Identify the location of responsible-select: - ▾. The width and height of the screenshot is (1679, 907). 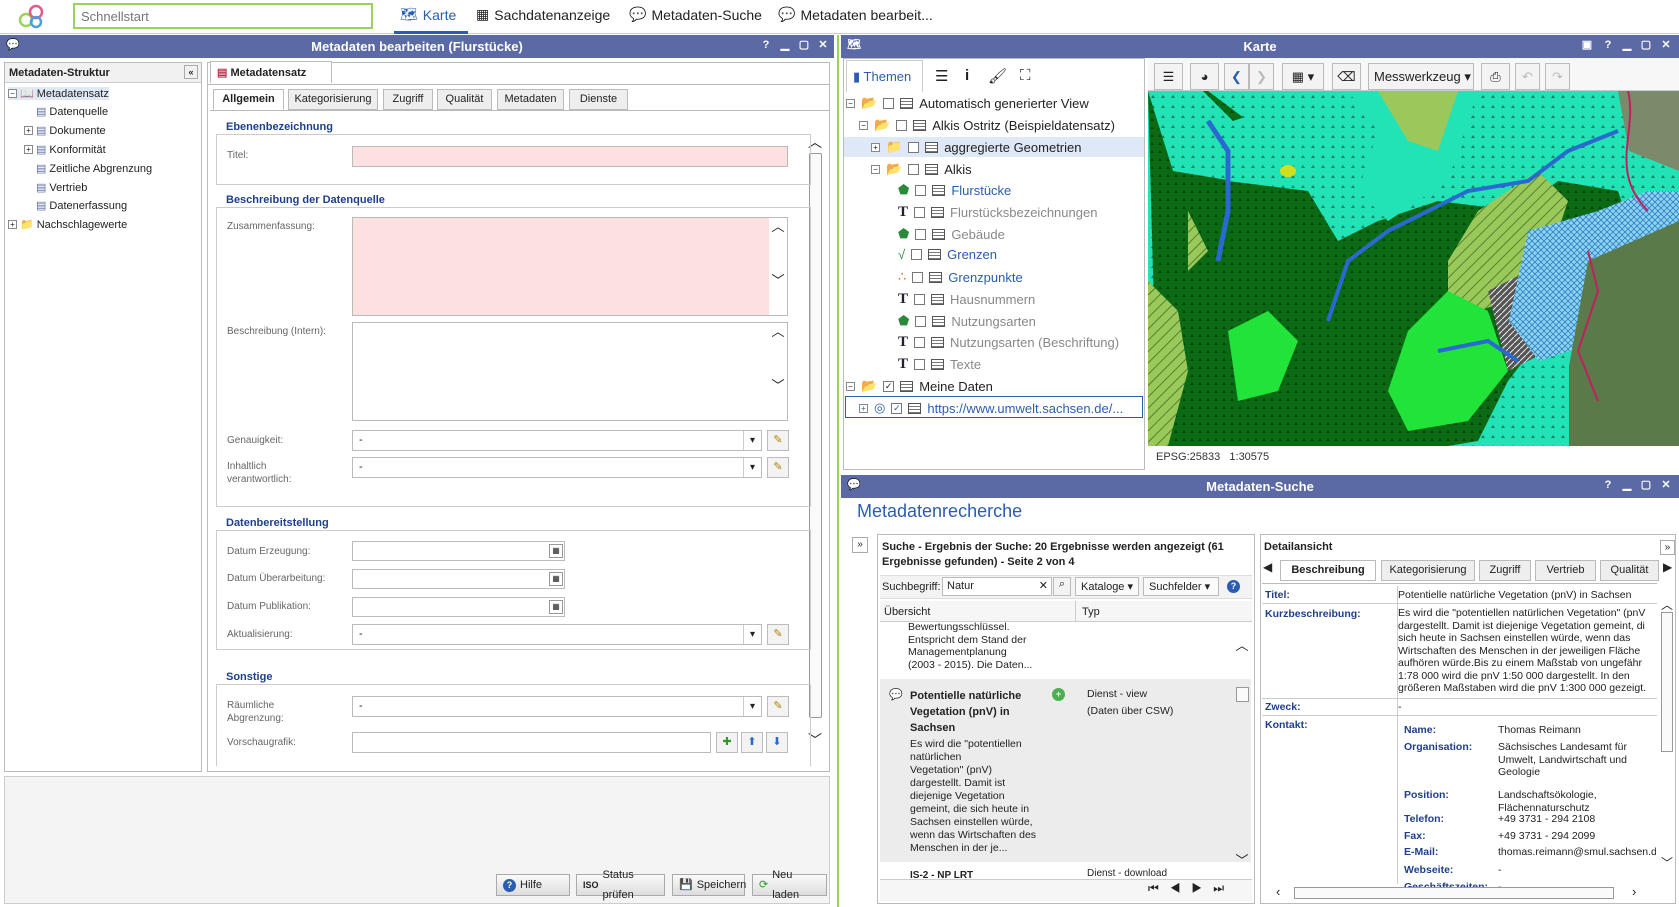
(557, 467).